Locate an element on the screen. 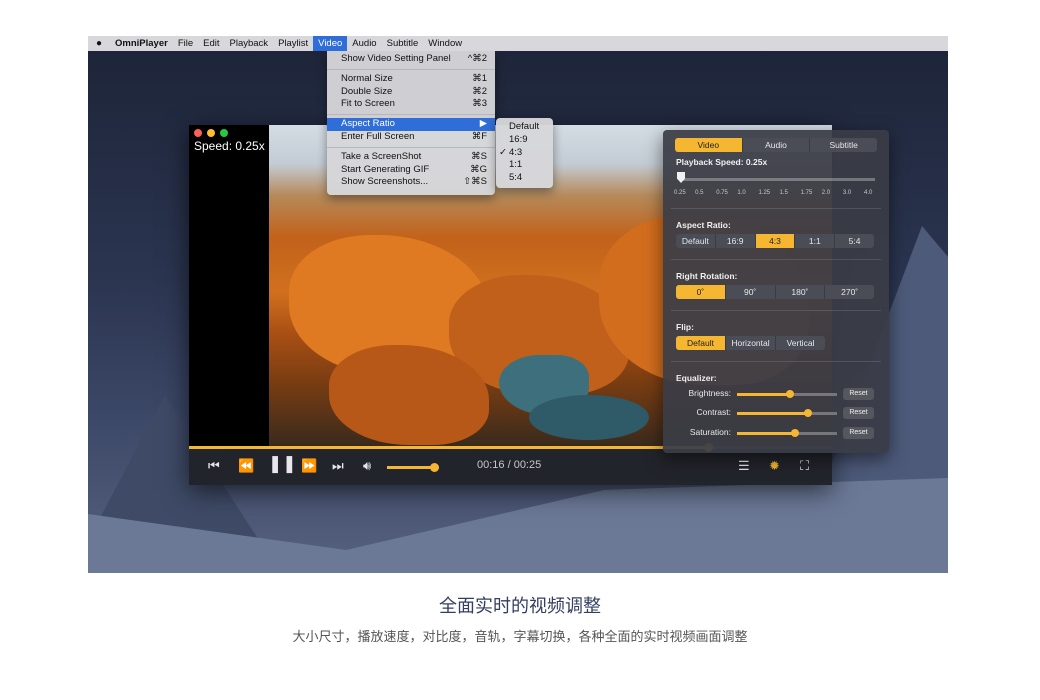  skip-forward-icon: ⏭ is located at coordinates (338, 466).